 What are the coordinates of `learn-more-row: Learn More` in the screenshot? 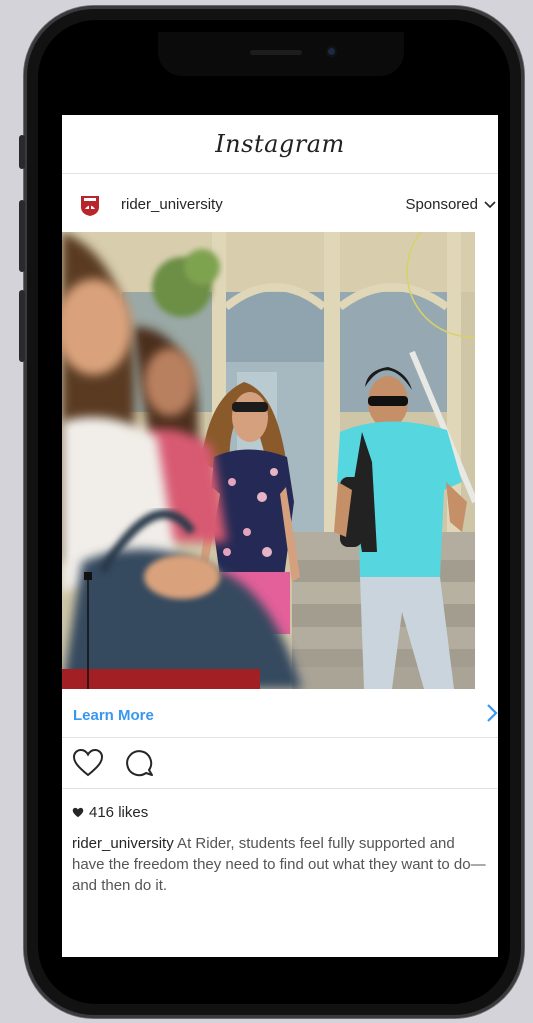 It's located at (280, 713).